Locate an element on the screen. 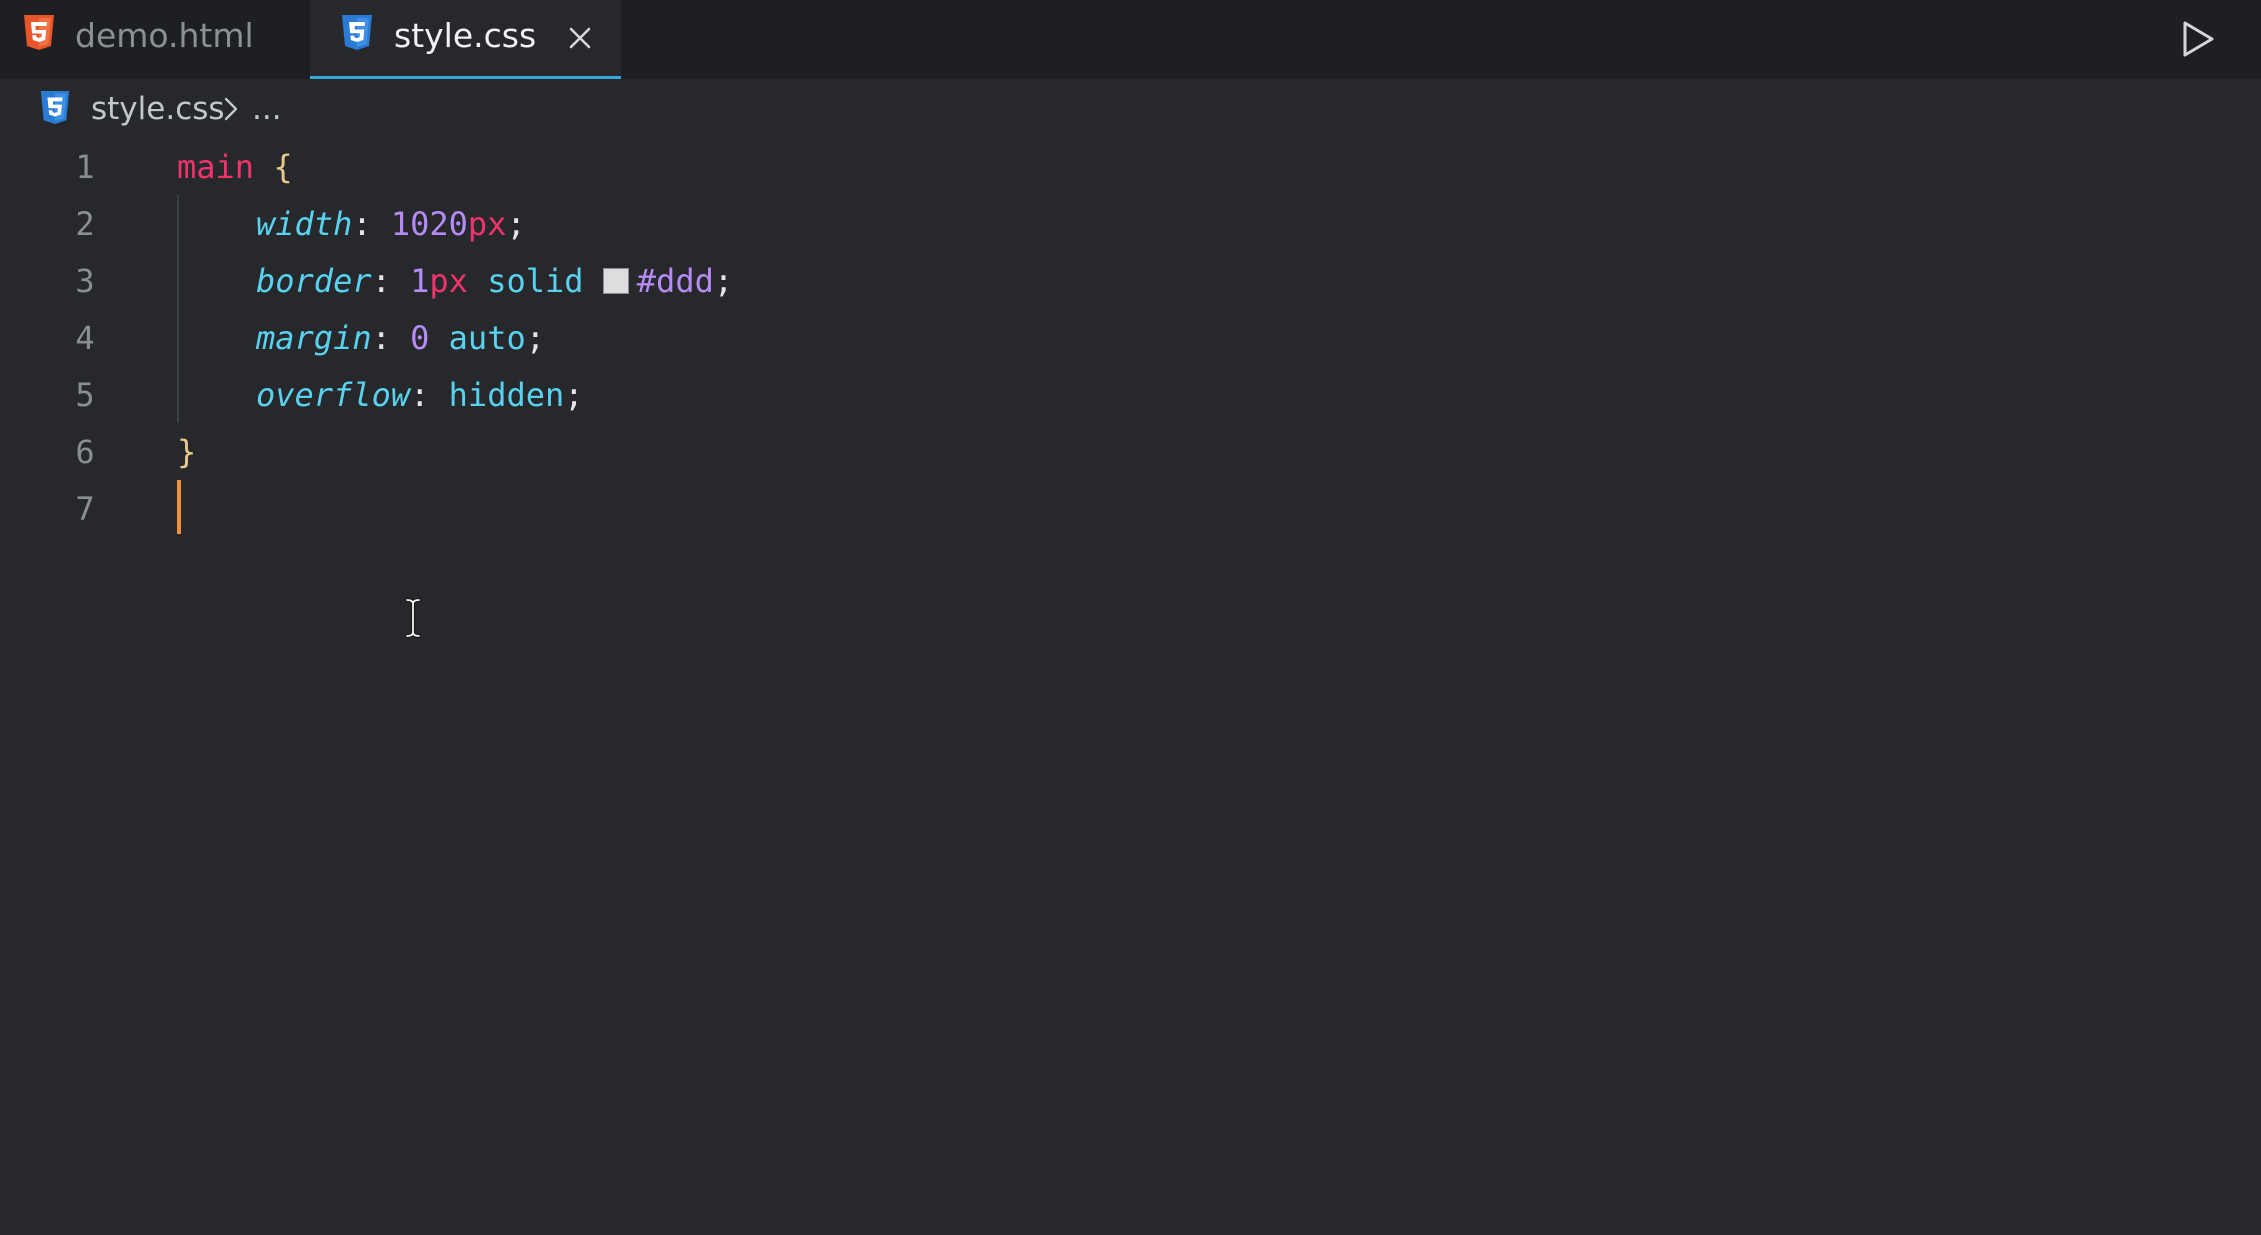 The height and width of the screenshot is (1235, 2261). css-number: 1020 is located at coordinates (429, 224).